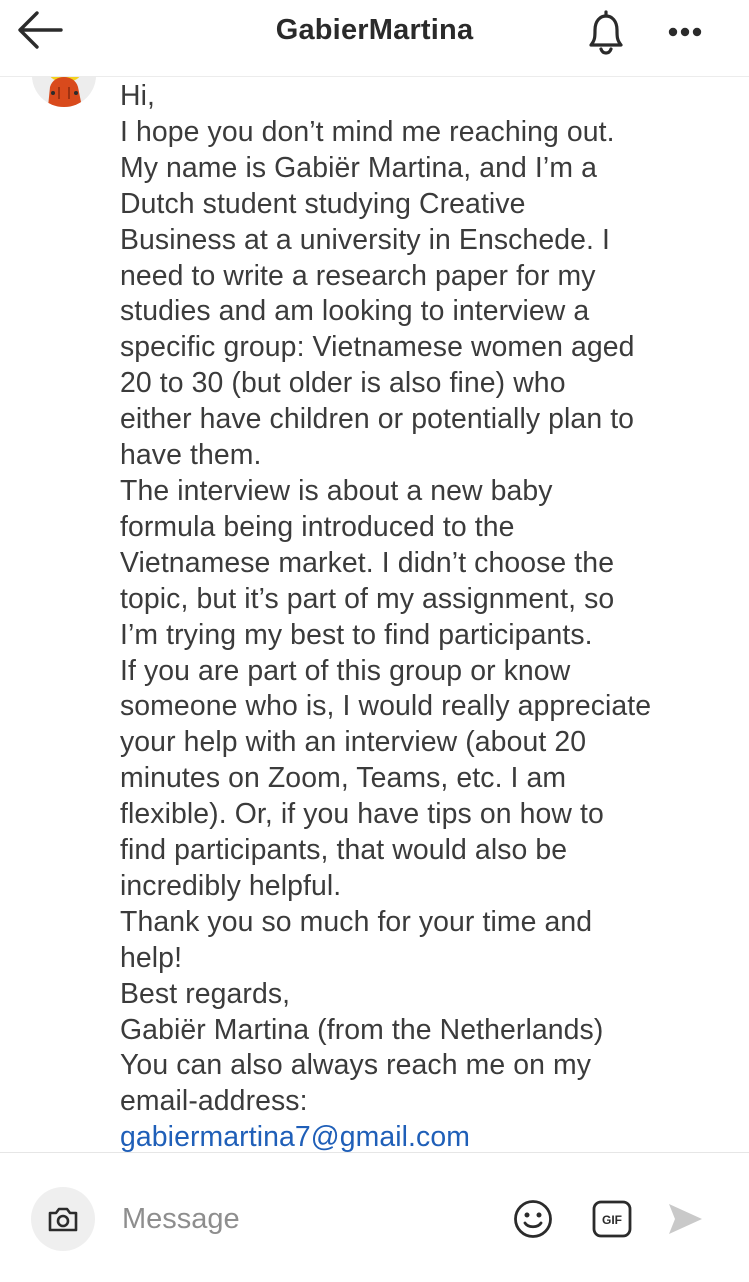 The height and width of the screenshot is (1282, 749). Describe the element at coordinates (231, 885) in the screenshot. I see `message-line: incredibly helpful.` at that location.